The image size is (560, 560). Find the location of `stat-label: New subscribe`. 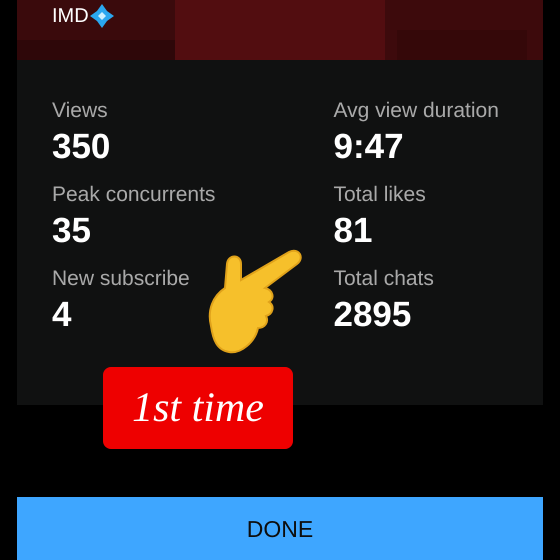

stat-label: New subscribe is located at coordinates (121, 279).